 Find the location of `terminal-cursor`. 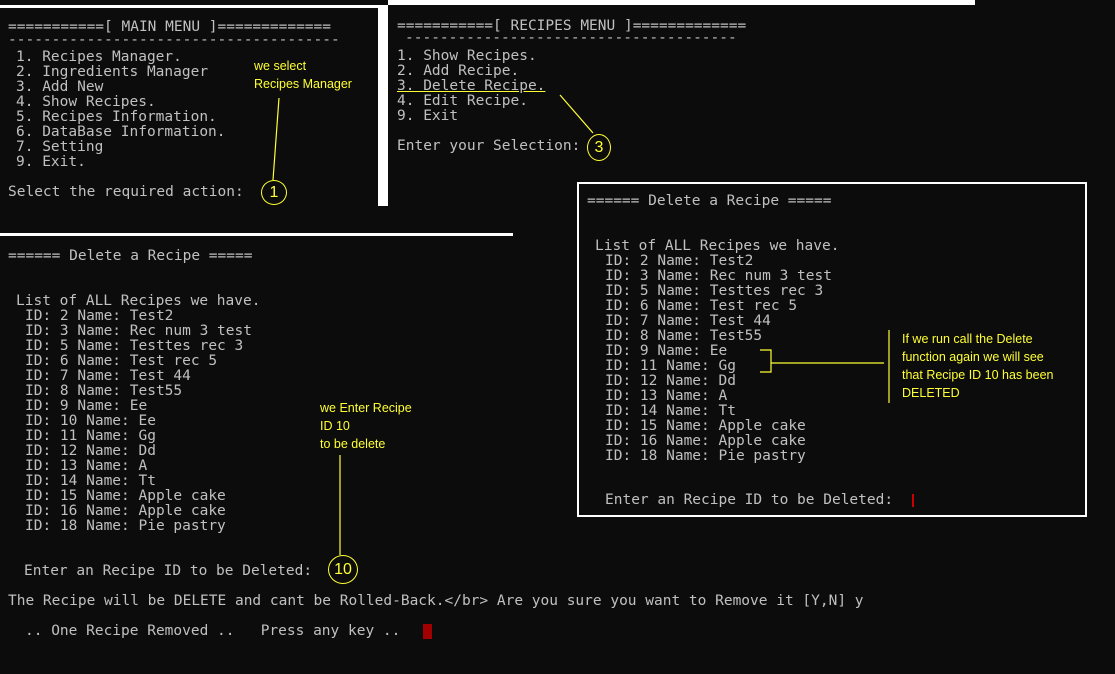

terminal-cursor is located at coordinates (427, 631).